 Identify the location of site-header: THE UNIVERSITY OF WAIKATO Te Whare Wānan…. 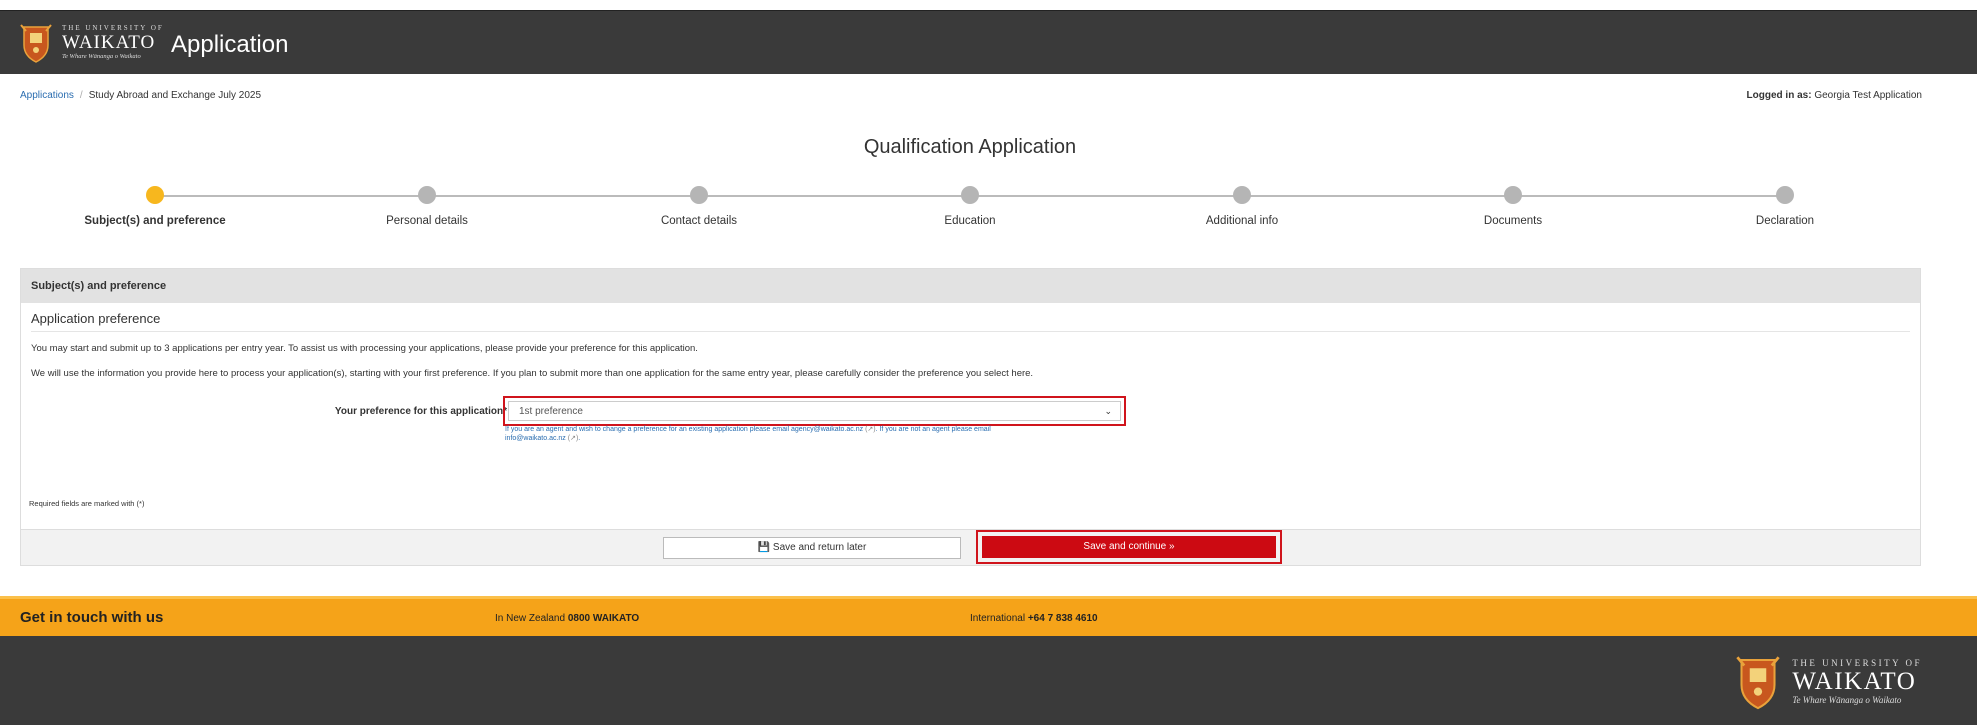
(988, 42).